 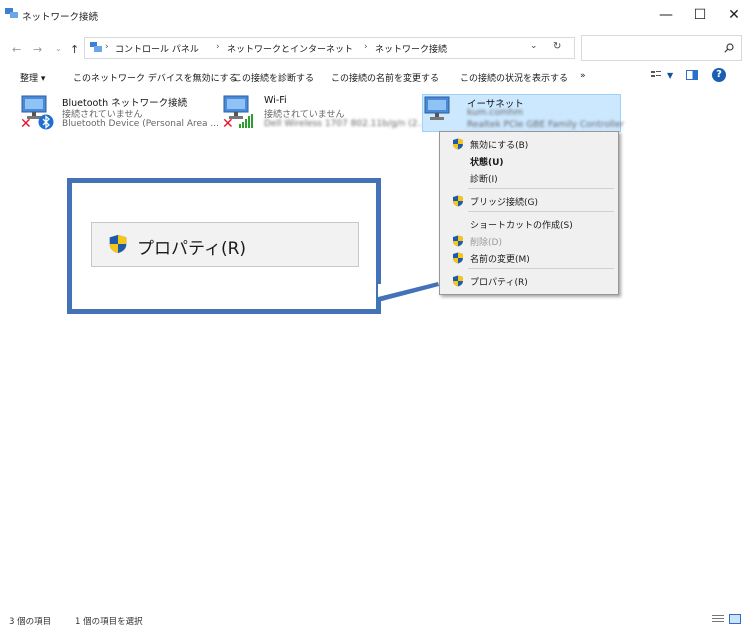 I want to click on status-bar: 3 個の項目 1 個の項目を選択, so click(x=373, y=619).